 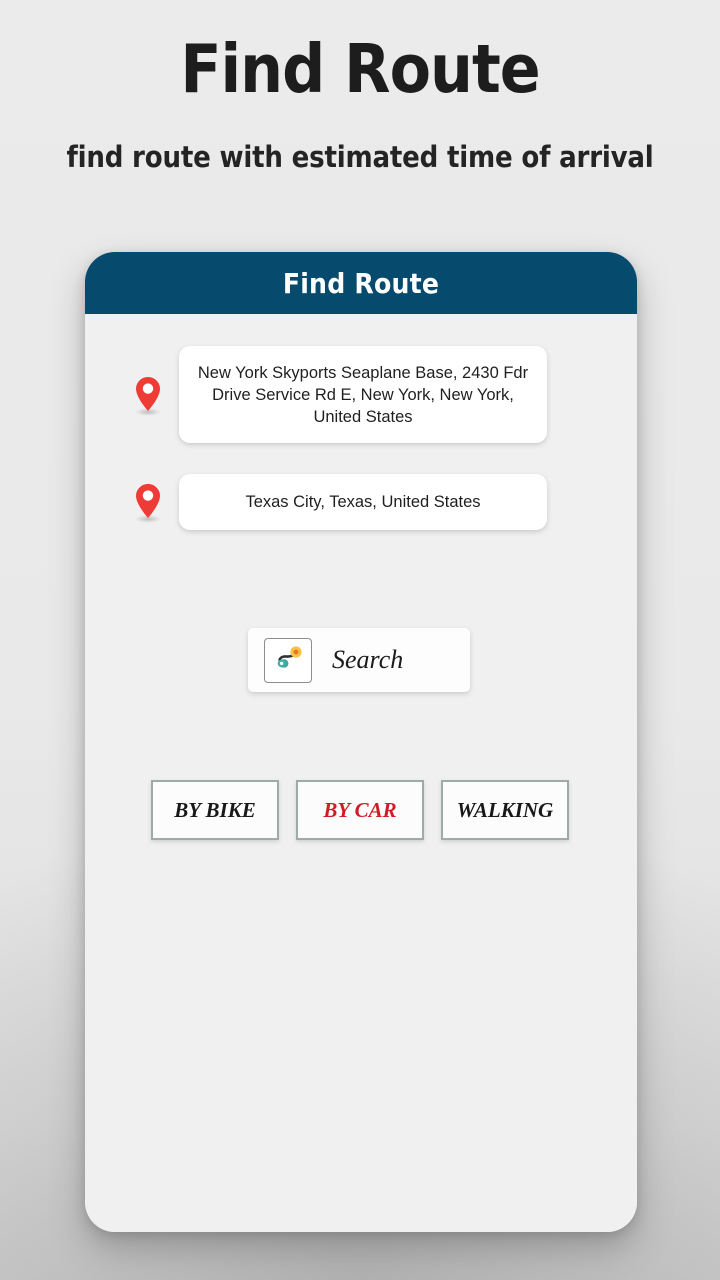 I want to click on destination-row: Texas City, Texas, United States, so click(x=339, y=502).